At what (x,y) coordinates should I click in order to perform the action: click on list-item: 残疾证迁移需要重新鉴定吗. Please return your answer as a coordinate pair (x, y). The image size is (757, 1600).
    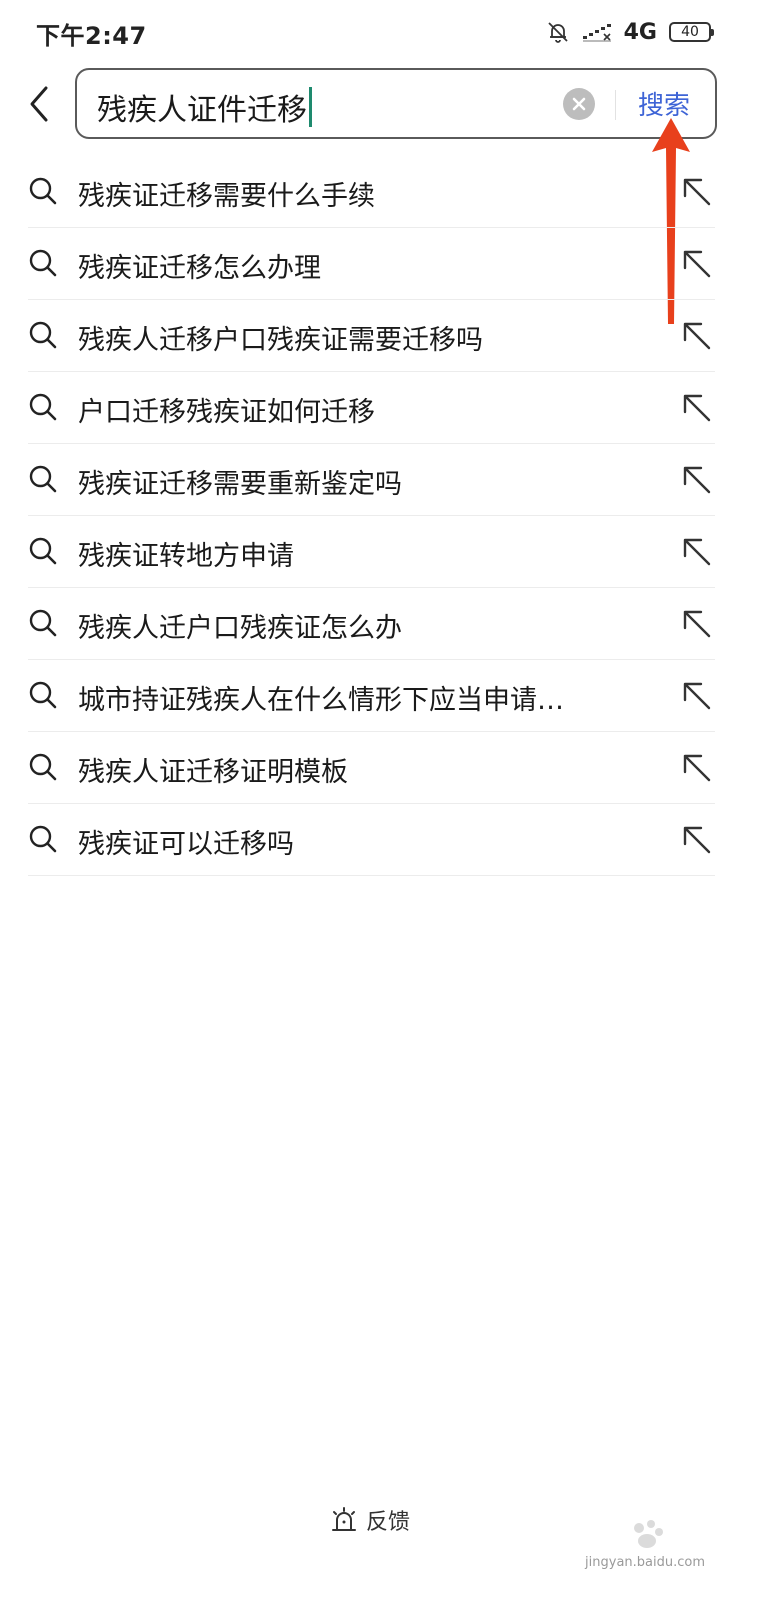
    Looking at the image, I should click on (371, 480).